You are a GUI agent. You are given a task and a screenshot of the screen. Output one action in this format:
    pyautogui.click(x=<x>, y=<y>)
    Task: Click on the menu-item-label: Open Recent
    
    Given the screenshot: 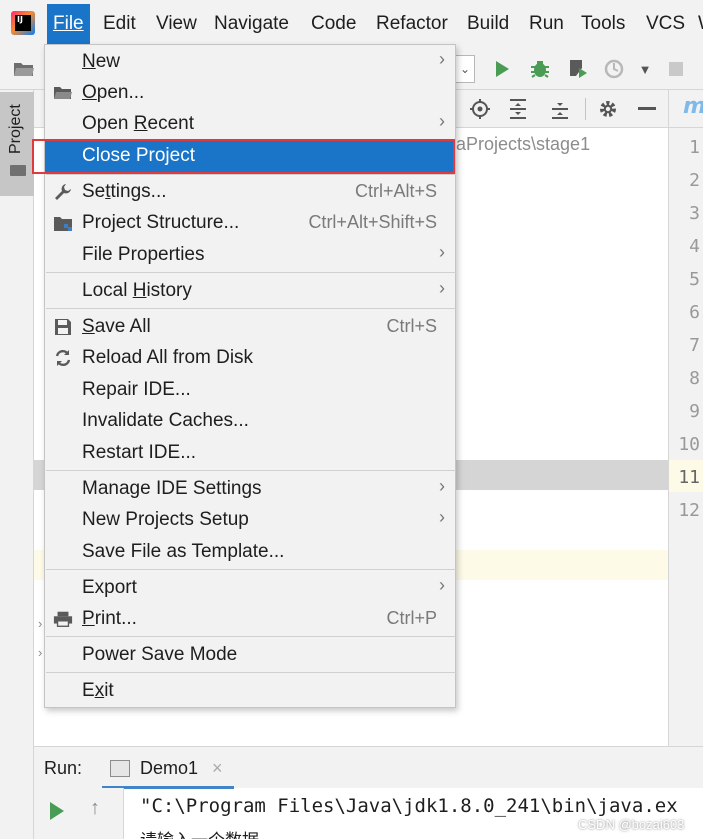 What is the action you would take?
    pyautogui.click(x=138, y=123)
    